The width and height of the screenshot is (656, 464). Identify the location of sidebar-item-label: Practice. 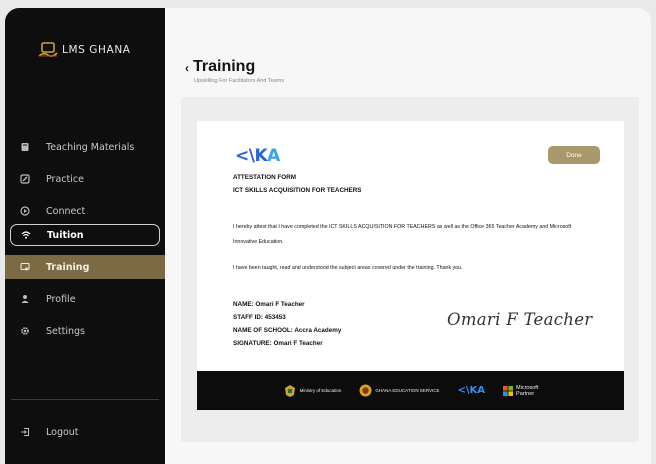
(65, 179).